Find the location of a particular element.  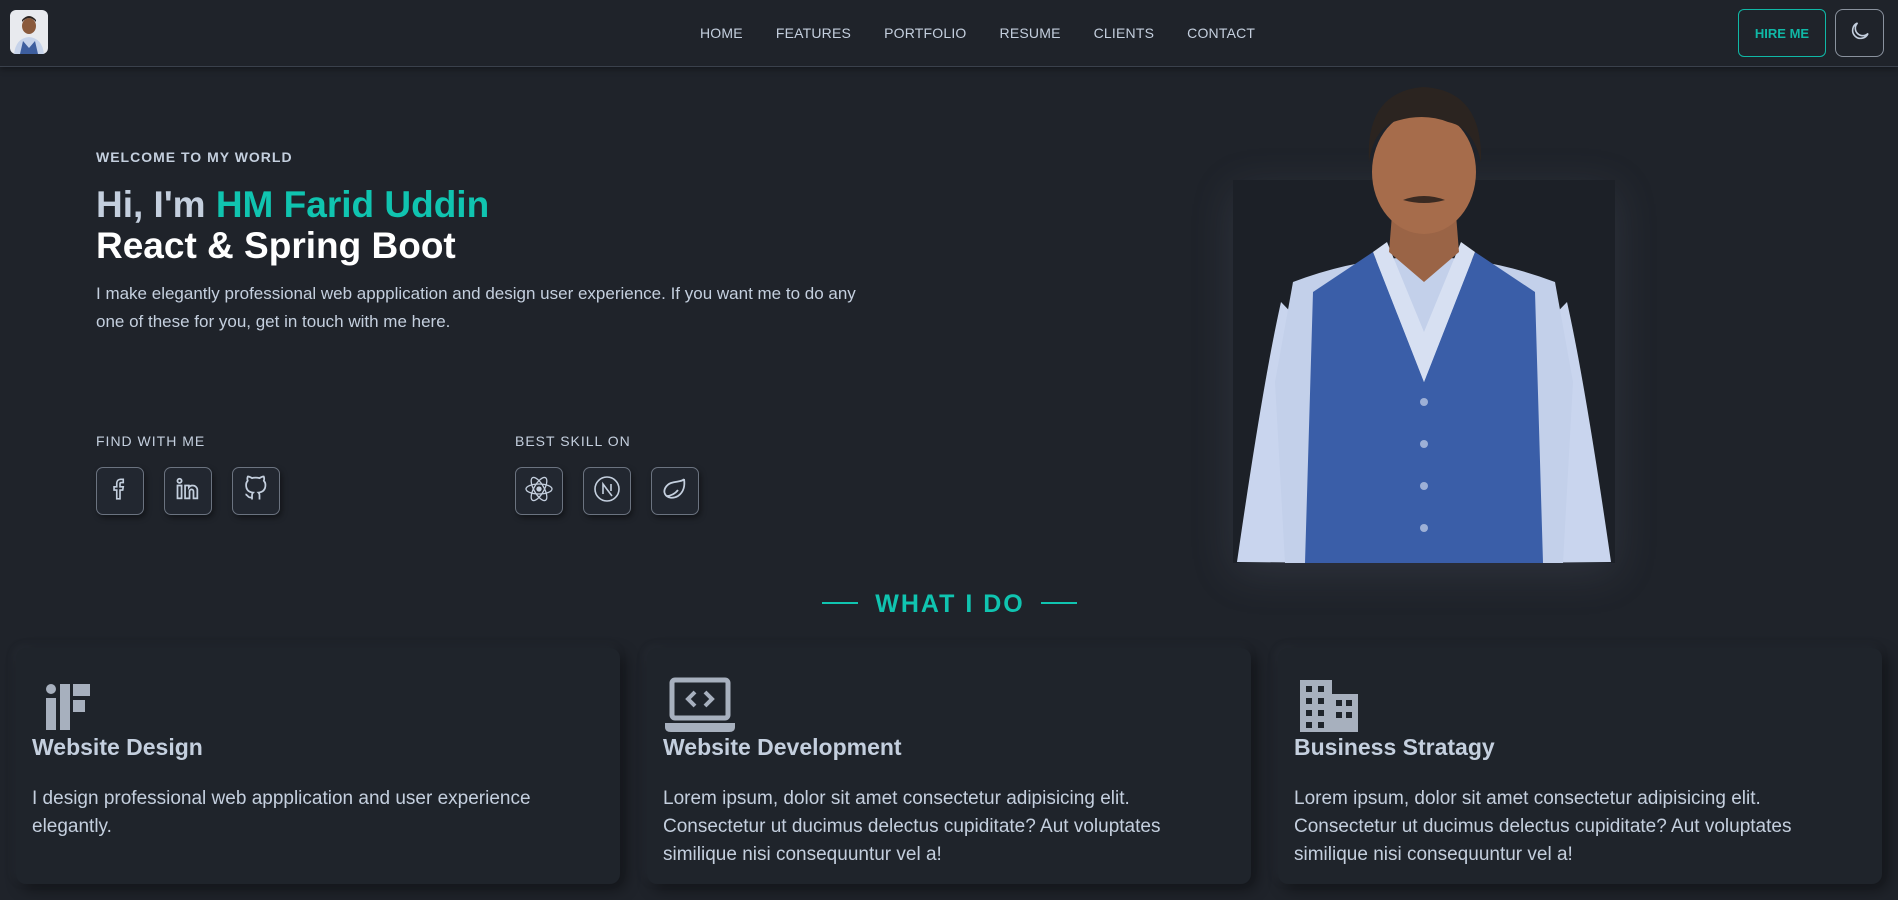

greeting: Hi, I'm is located at coordinates (156, 204).